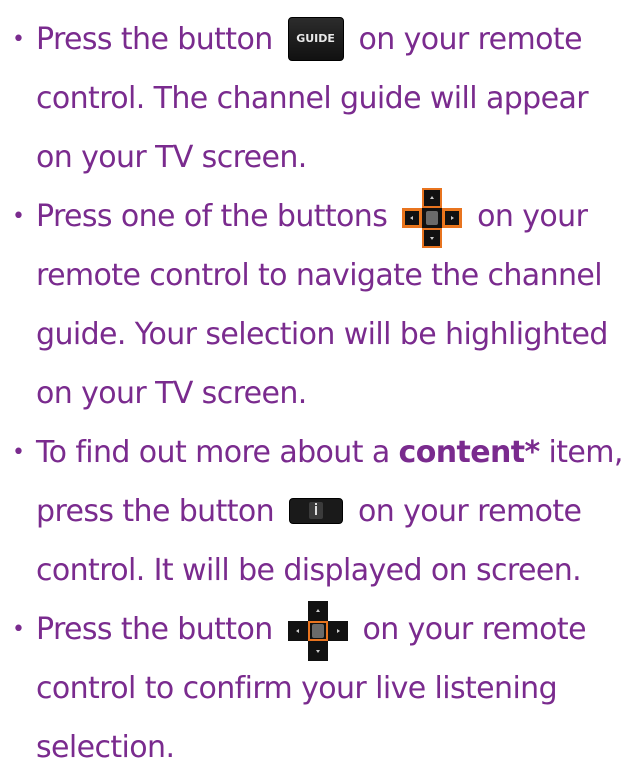 Image resolution: width=623 pixels, height=777 pixels. I want to click on content-term: content*, so click(469, 452).